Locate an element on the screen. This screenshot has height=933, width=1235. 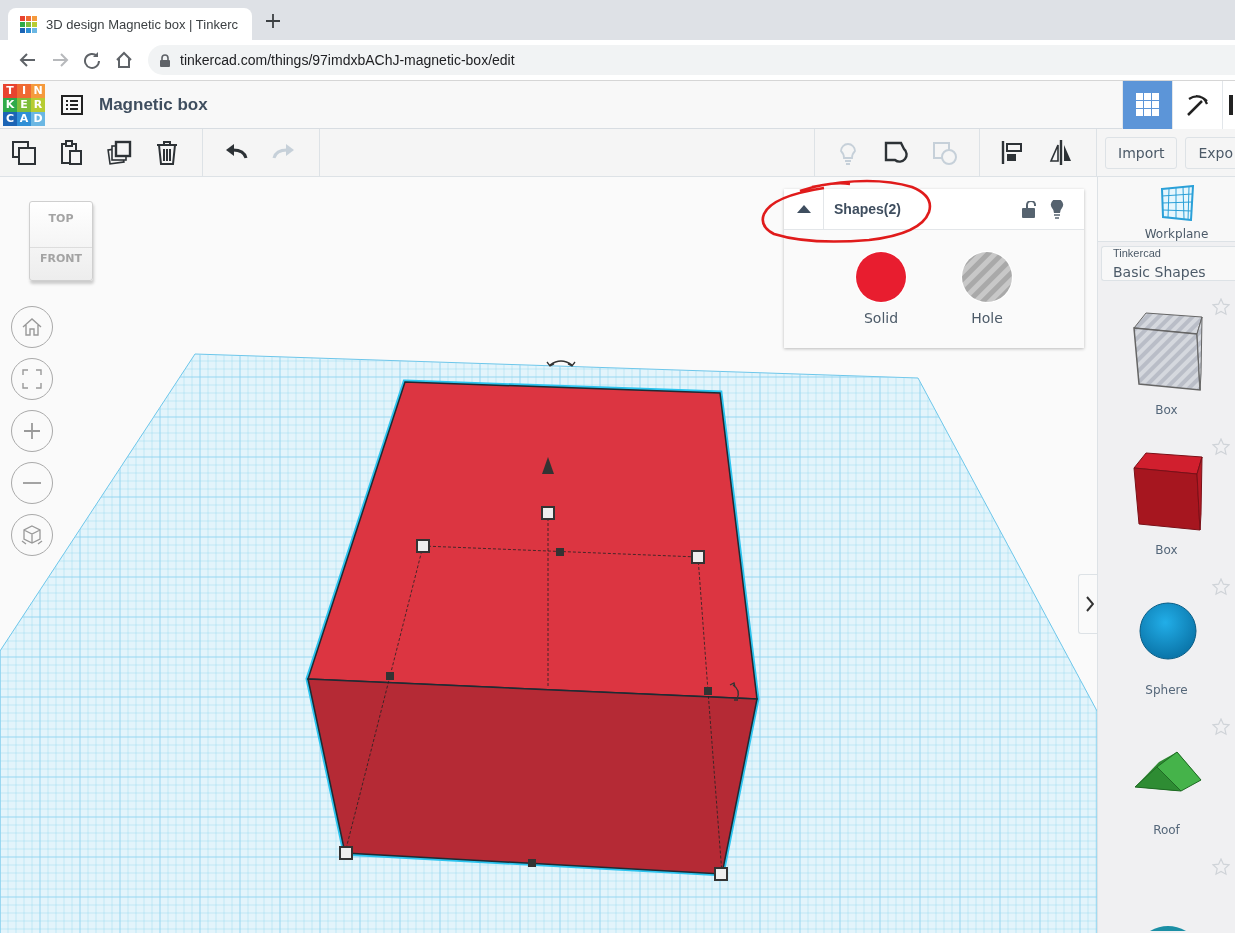
home-icon is located at coordinates (124, 60).